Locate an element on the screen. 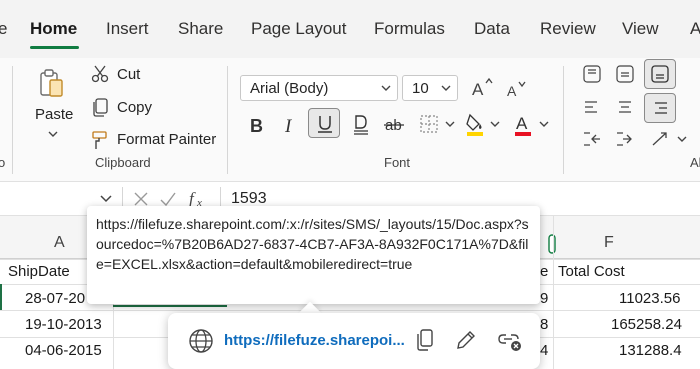  tab-share: Share is located at coordinates (200, 29).